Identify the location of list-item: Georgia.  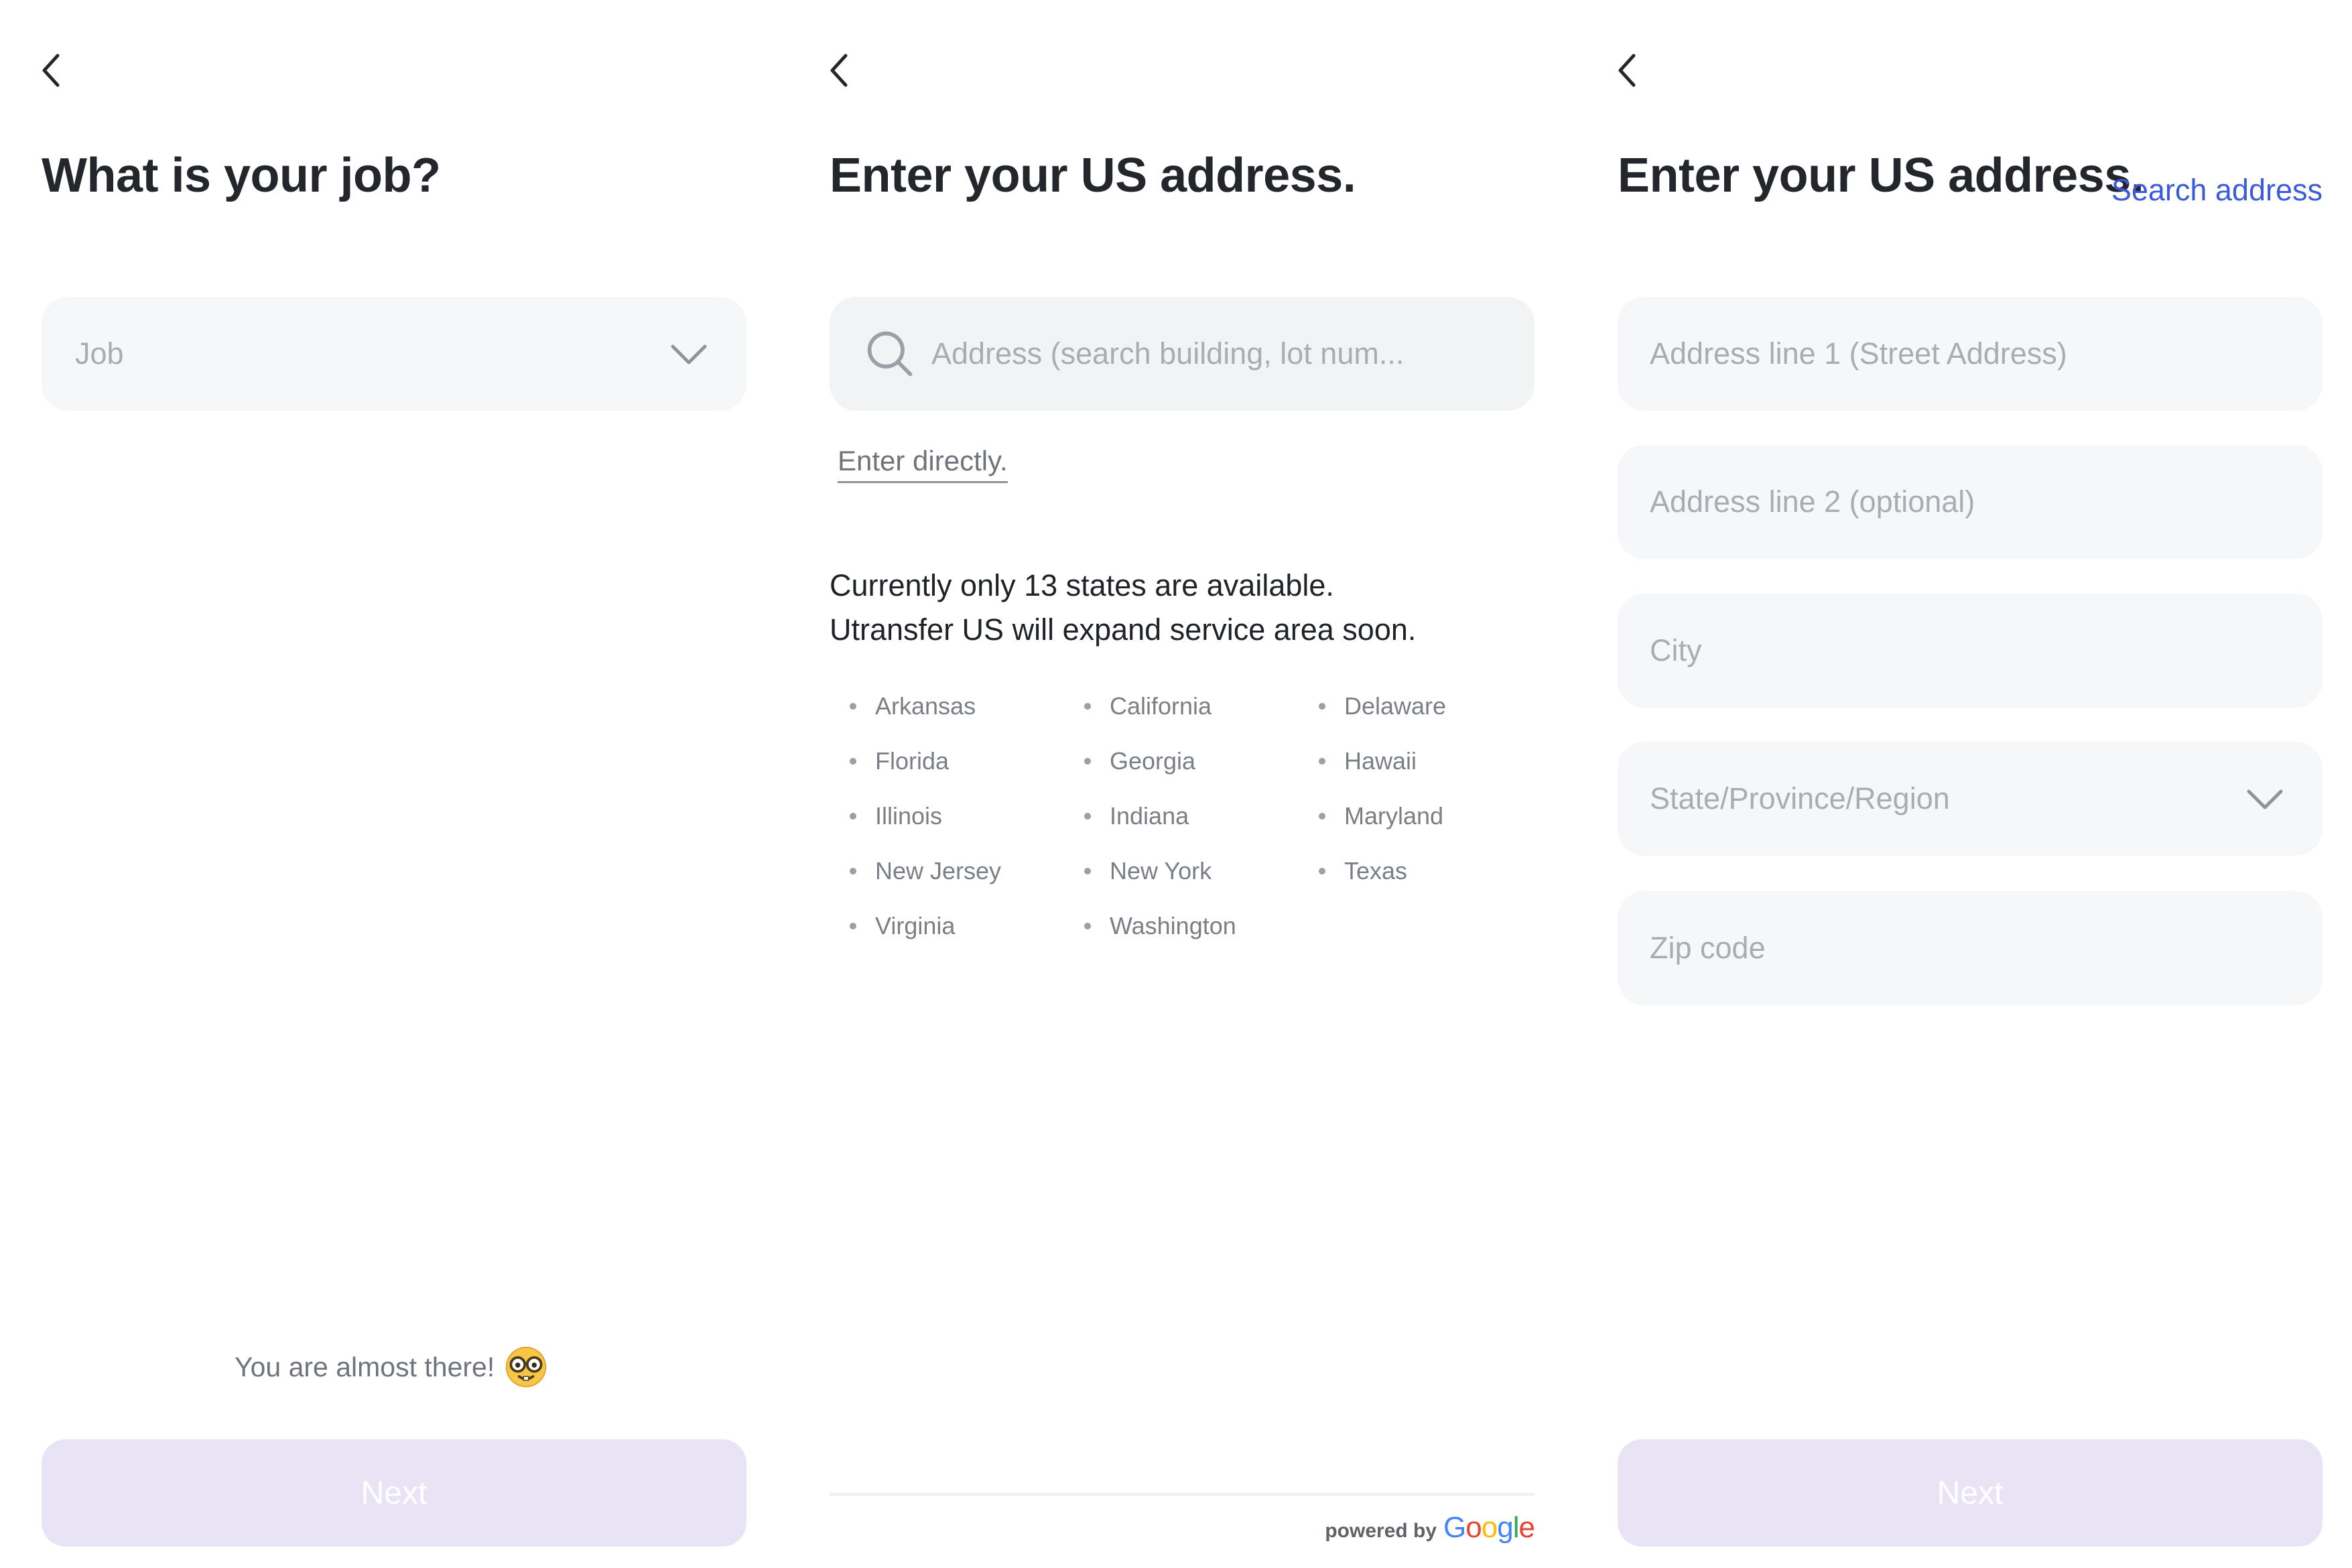
(1181, 761).